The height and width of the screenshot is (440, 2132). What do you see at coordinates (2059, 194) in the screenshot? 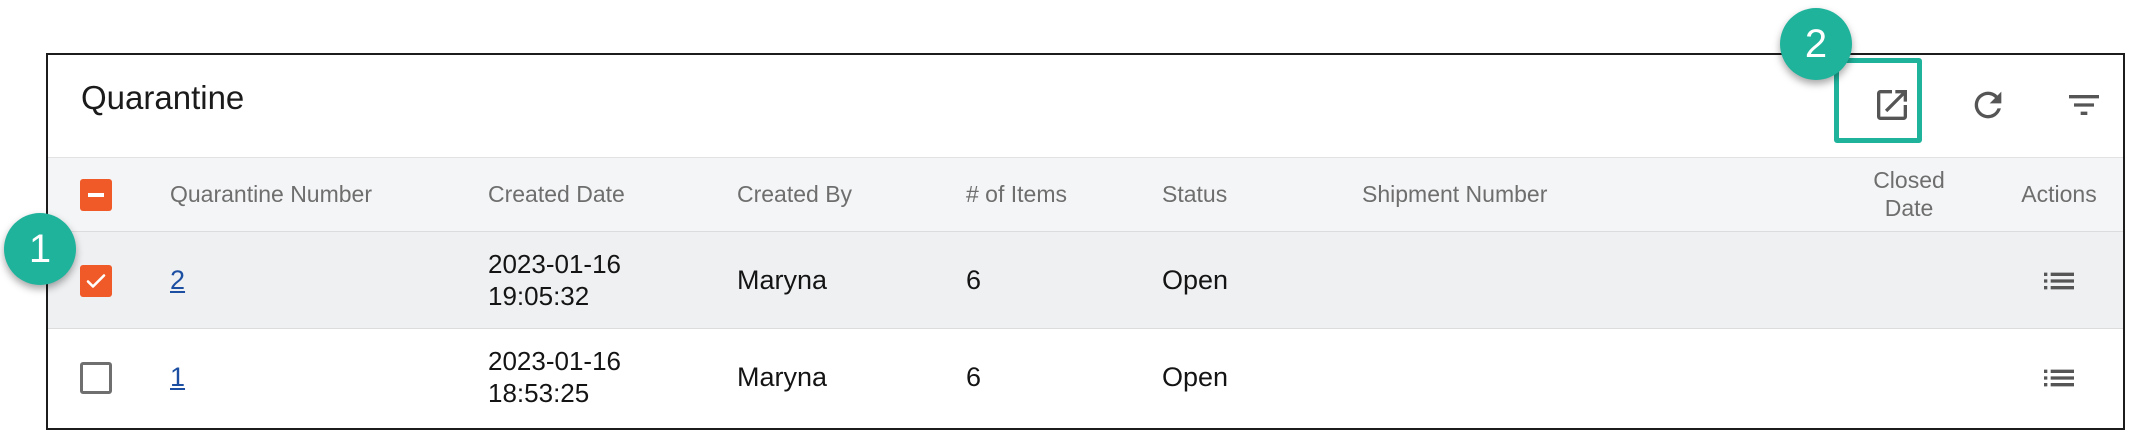
I see `column-header-actions: Actions` at bounding box center [2059, 194].